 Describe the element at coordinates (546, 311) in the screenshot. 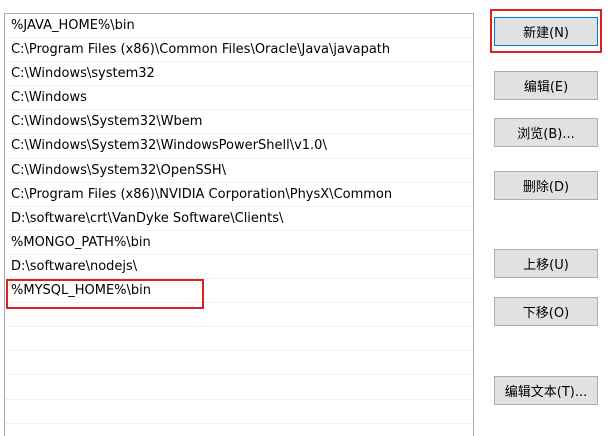

I see `move-down-button: 下移(O)` at that location.